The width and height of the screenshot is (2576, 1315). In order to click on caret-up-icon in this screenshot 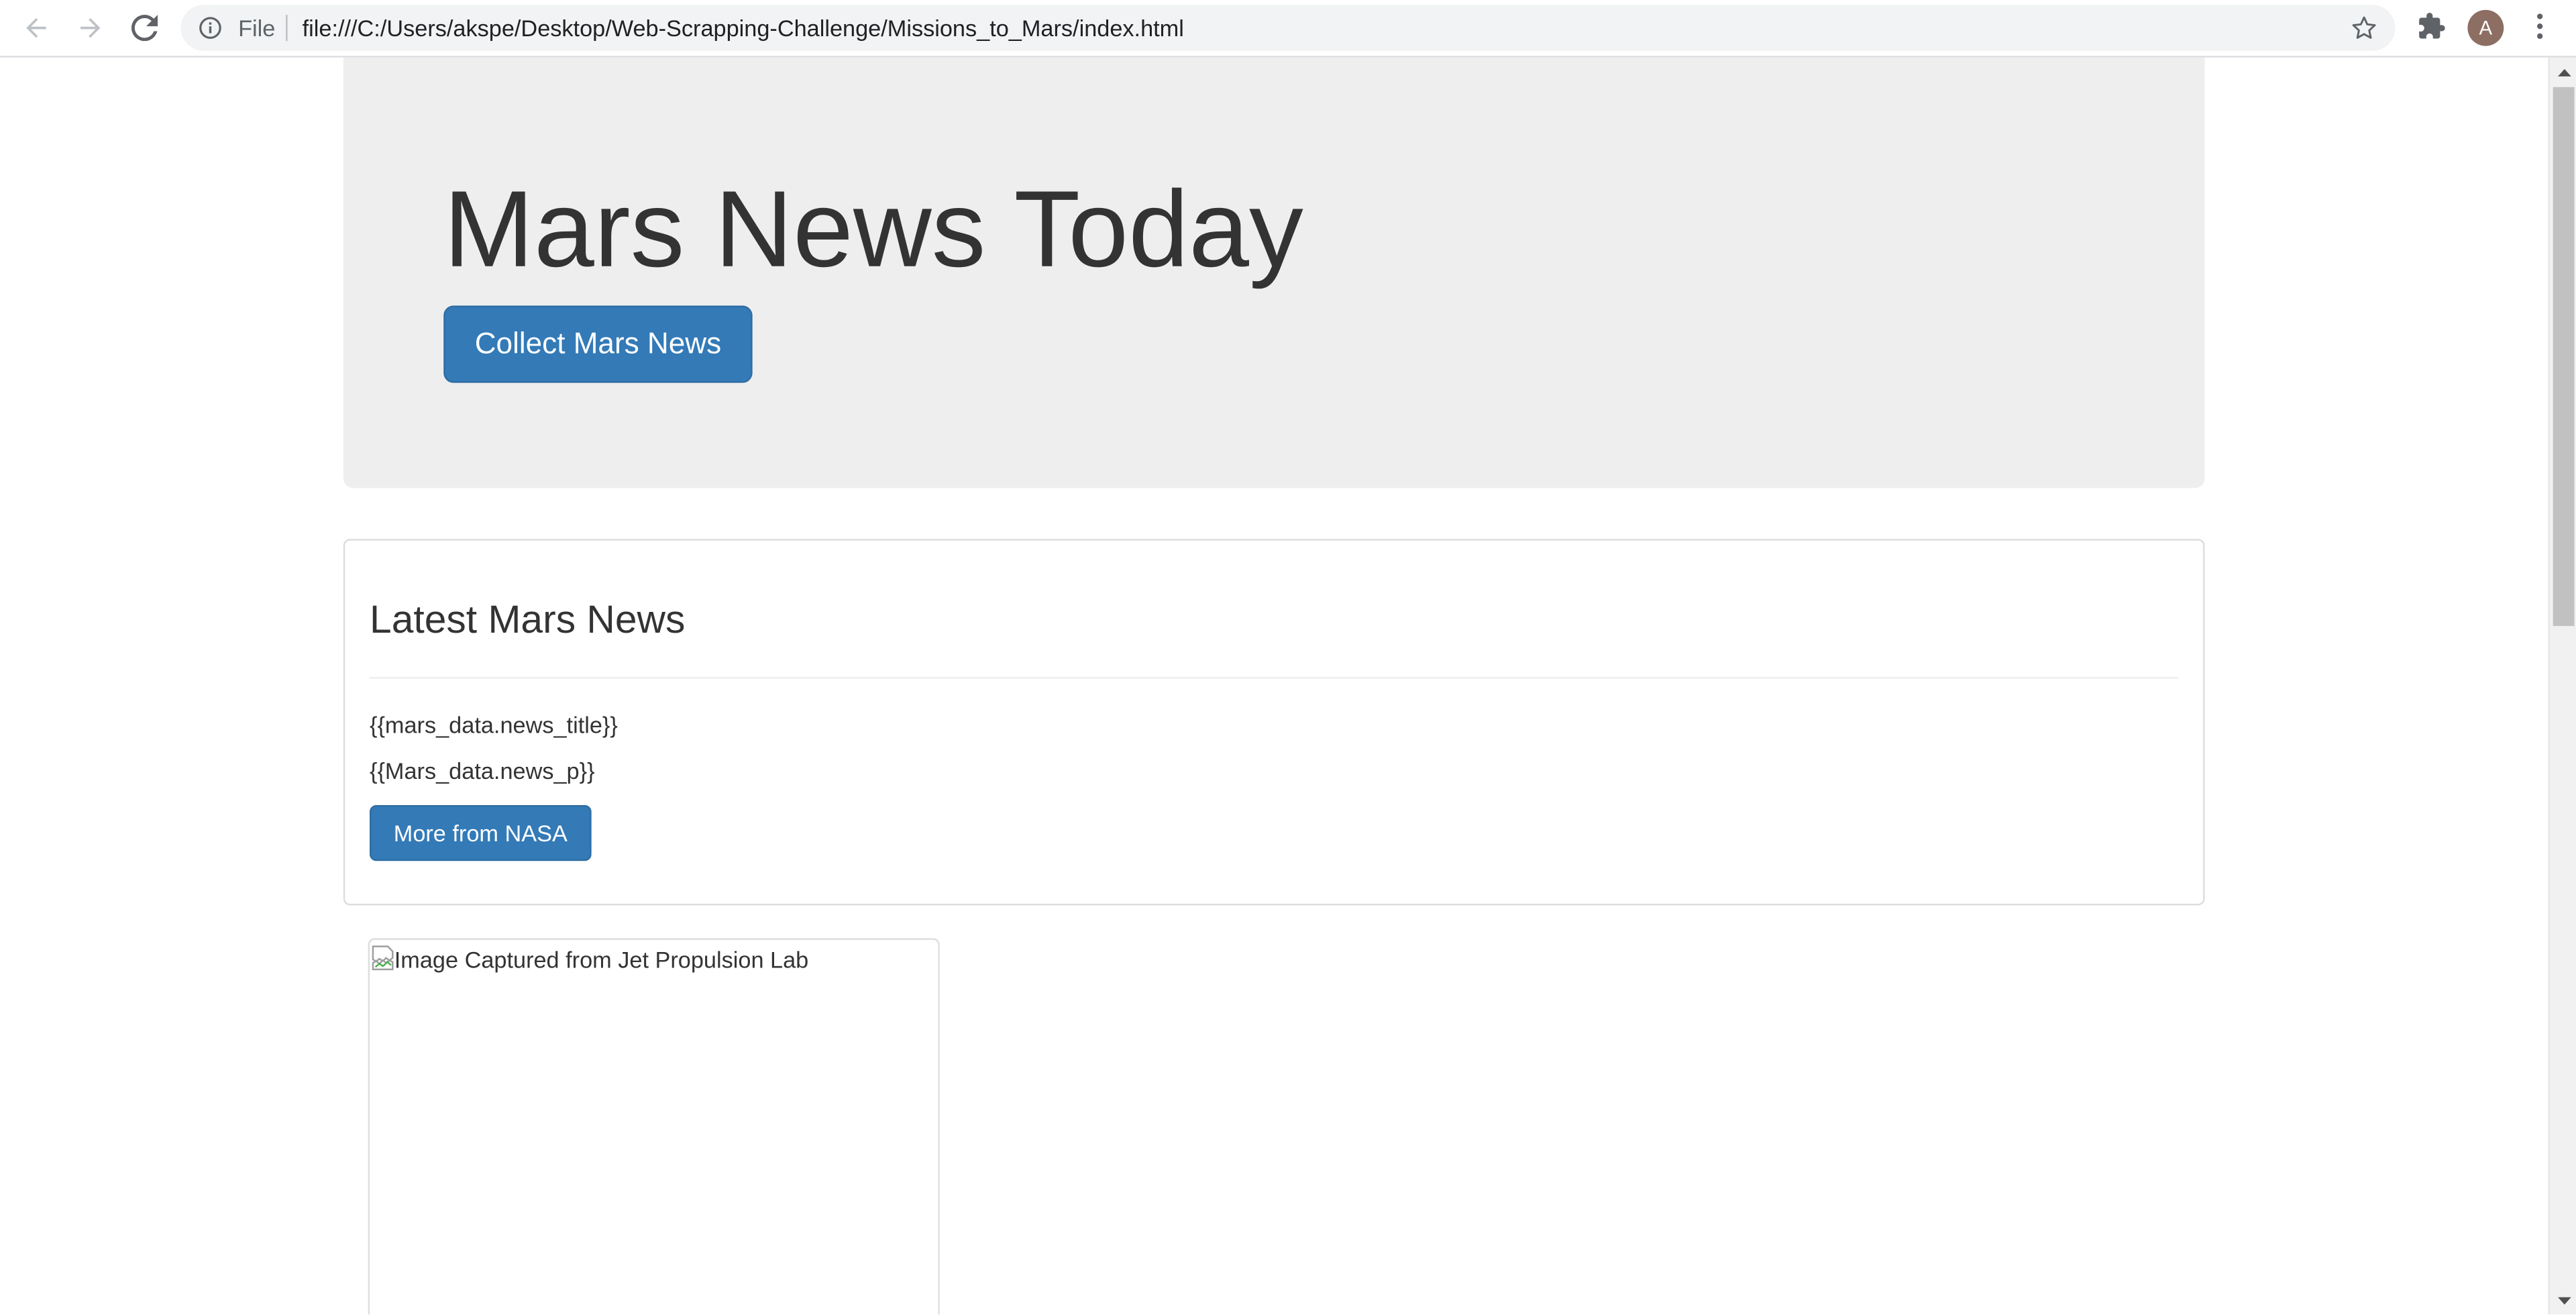, I will do `click(2564, 72)`.